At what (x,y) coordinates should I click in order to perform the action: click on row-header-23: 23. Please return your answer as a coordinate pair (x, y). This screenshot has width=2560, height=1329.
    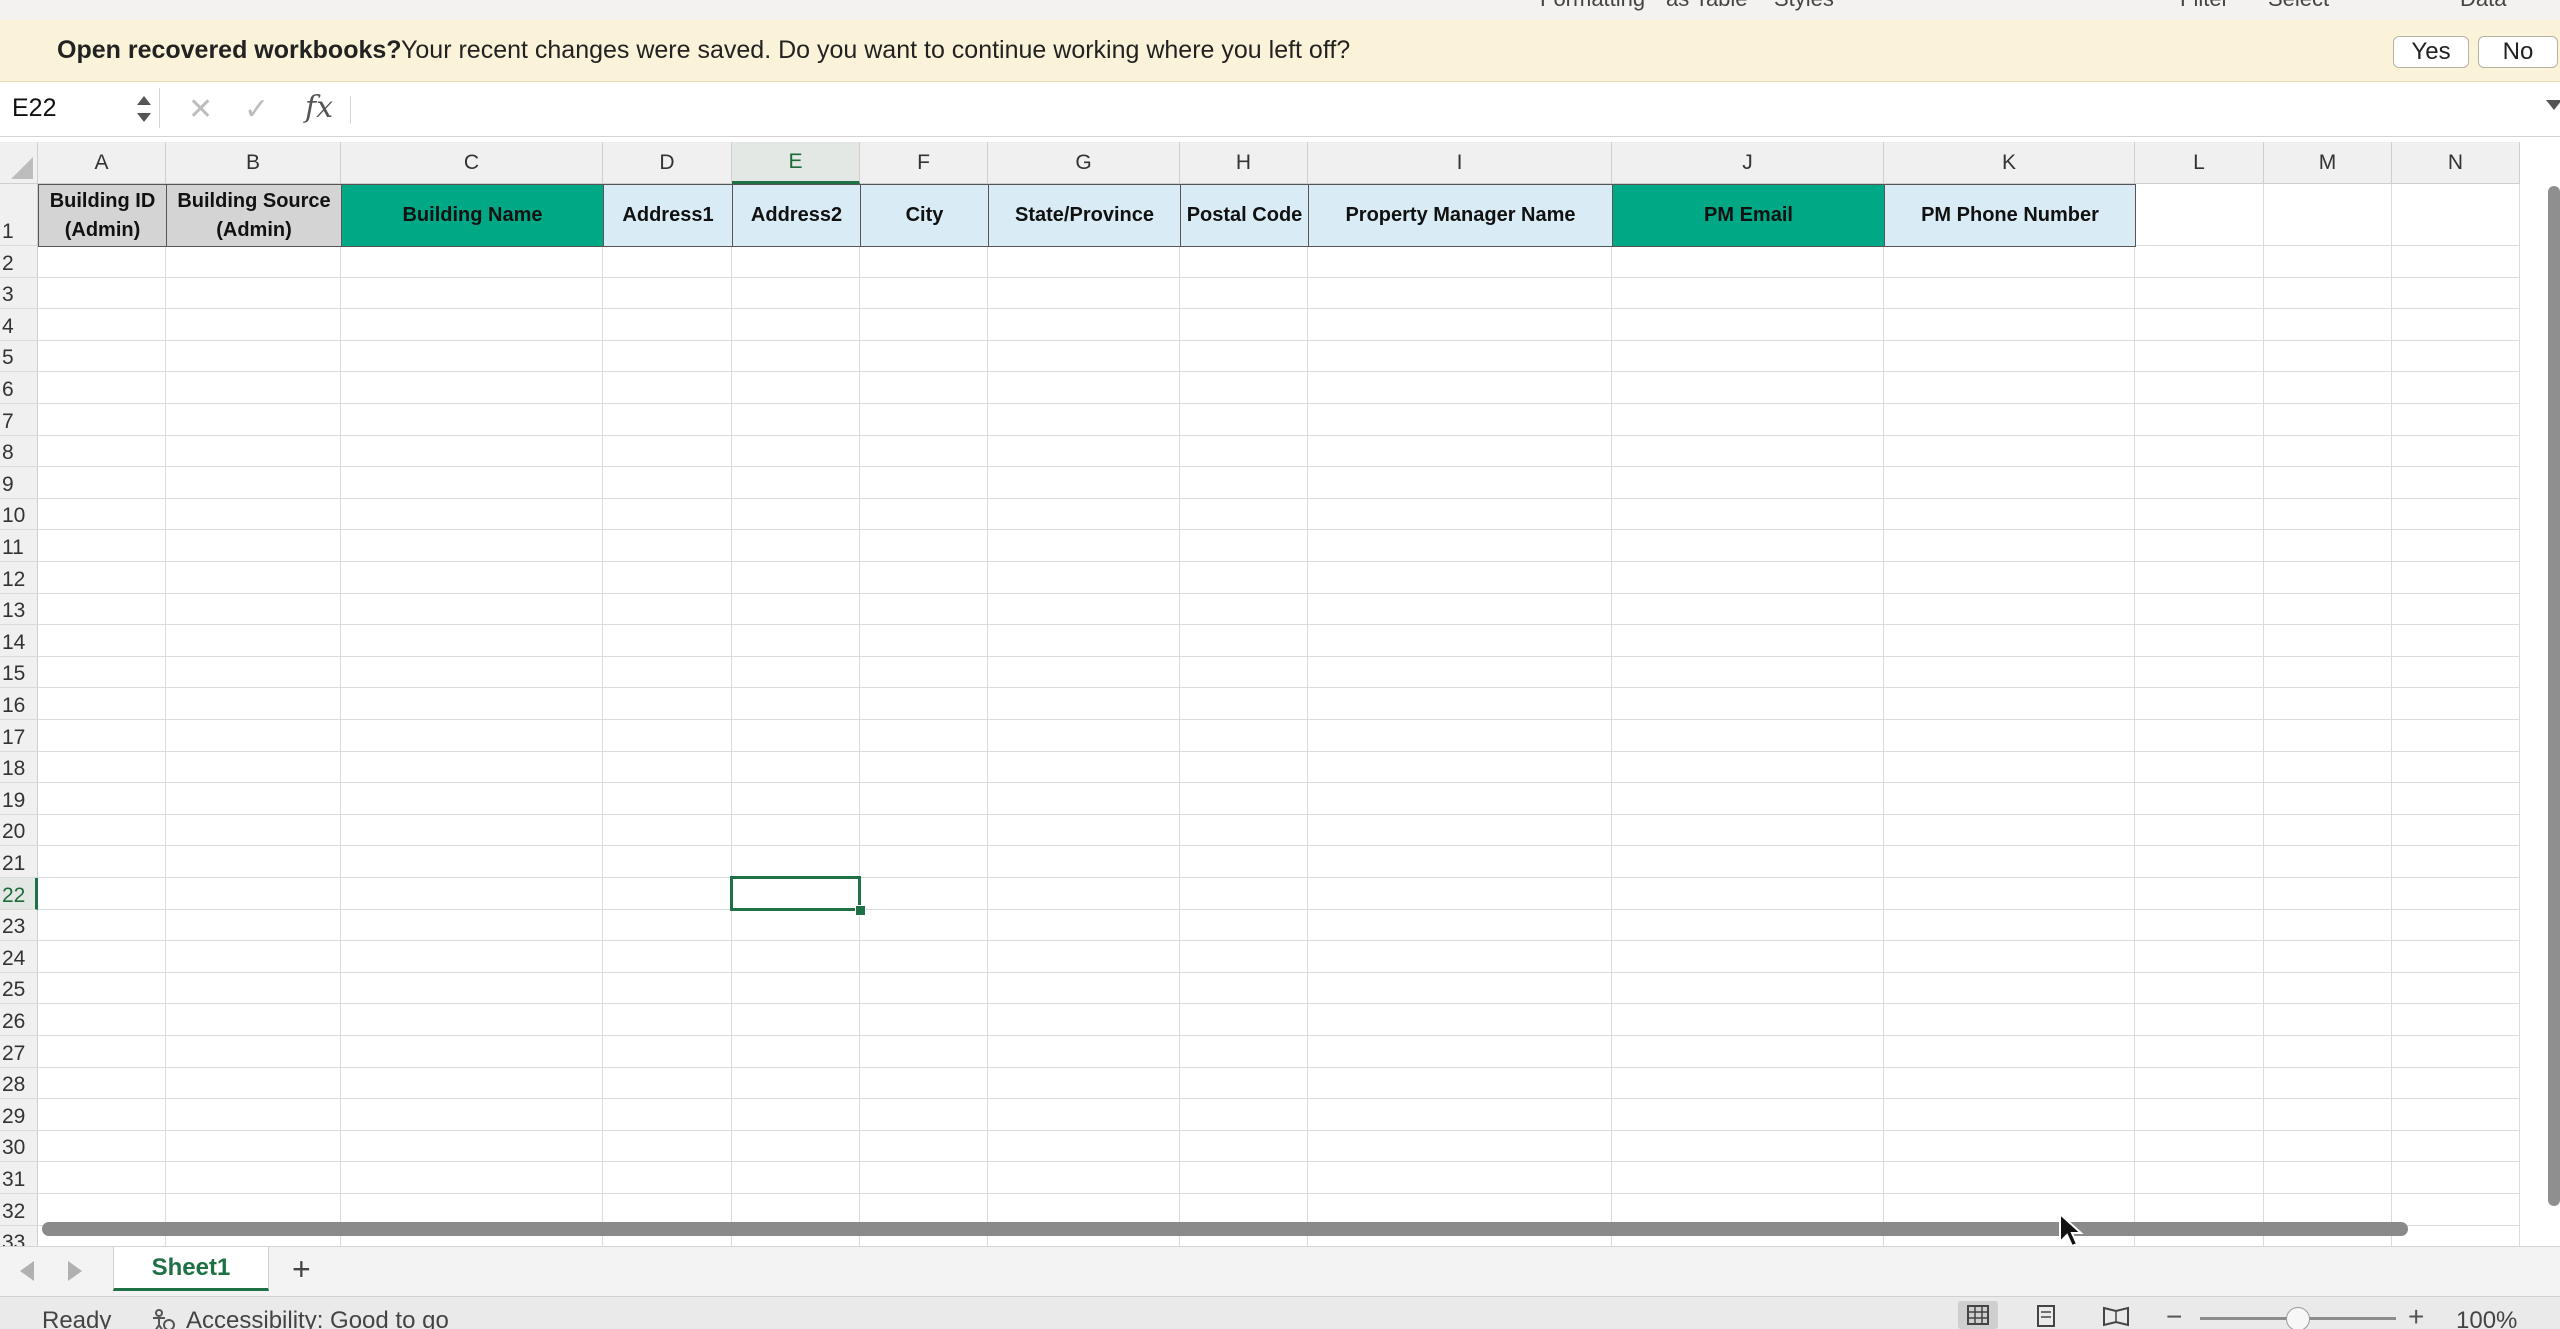
    Looking at the image, I should click on (19, 925).